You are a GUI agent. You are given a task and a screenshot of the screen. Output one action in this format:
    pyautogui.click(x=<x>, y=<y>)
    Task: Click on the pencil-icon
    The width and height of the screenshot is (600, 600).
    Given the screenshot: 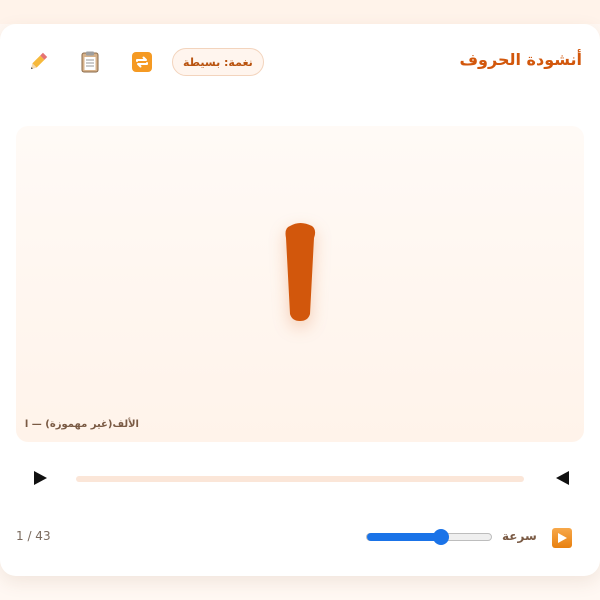 What is the action you would take?
    pyautogui.click(x=39, y=61)
    